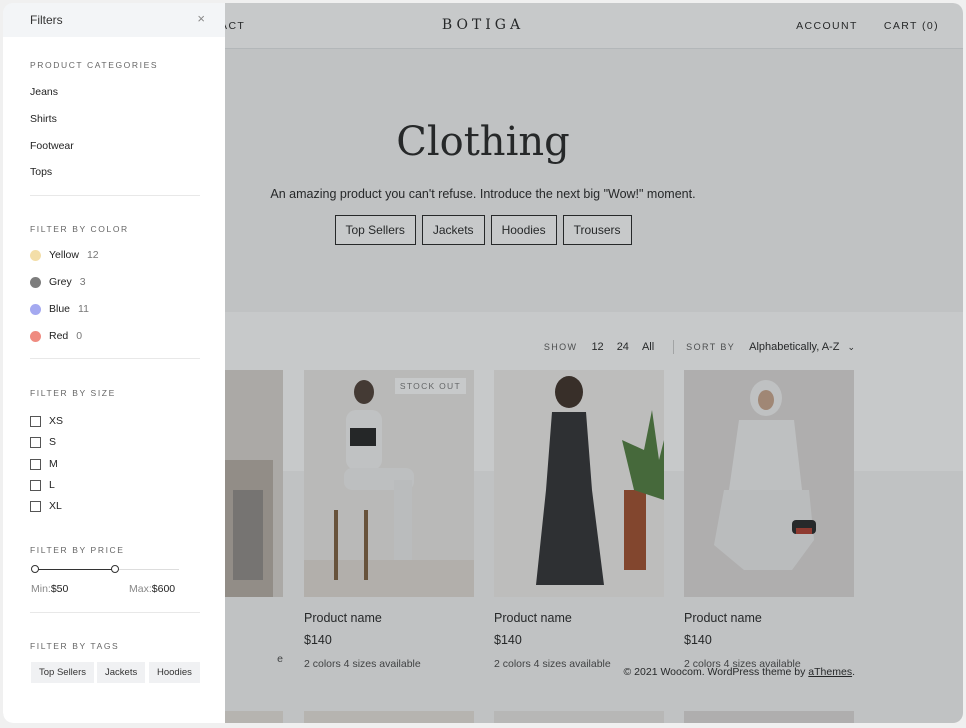 The width and height of the screenshot is (966, 728). What do you see at coordinates (44, 92) in the screenshot?
I see `category-jeans: Jeans` at bounding box center [44, 92].